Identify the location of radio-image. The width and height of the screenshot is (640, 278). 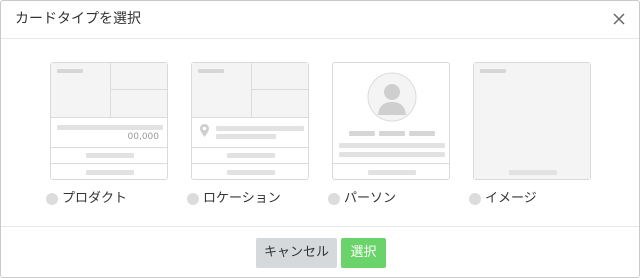
(475, 199).